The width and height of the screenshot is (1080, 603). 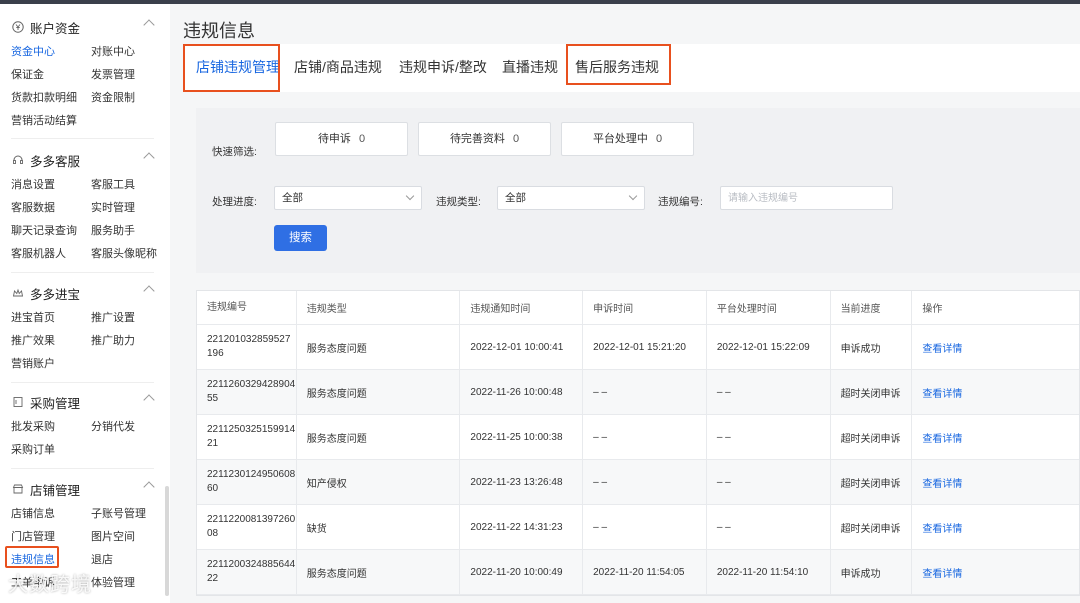 What do you see at coordinates (806, 198) in the screenshot?
I see `violation-id-input` at bounding box center [806, 198].